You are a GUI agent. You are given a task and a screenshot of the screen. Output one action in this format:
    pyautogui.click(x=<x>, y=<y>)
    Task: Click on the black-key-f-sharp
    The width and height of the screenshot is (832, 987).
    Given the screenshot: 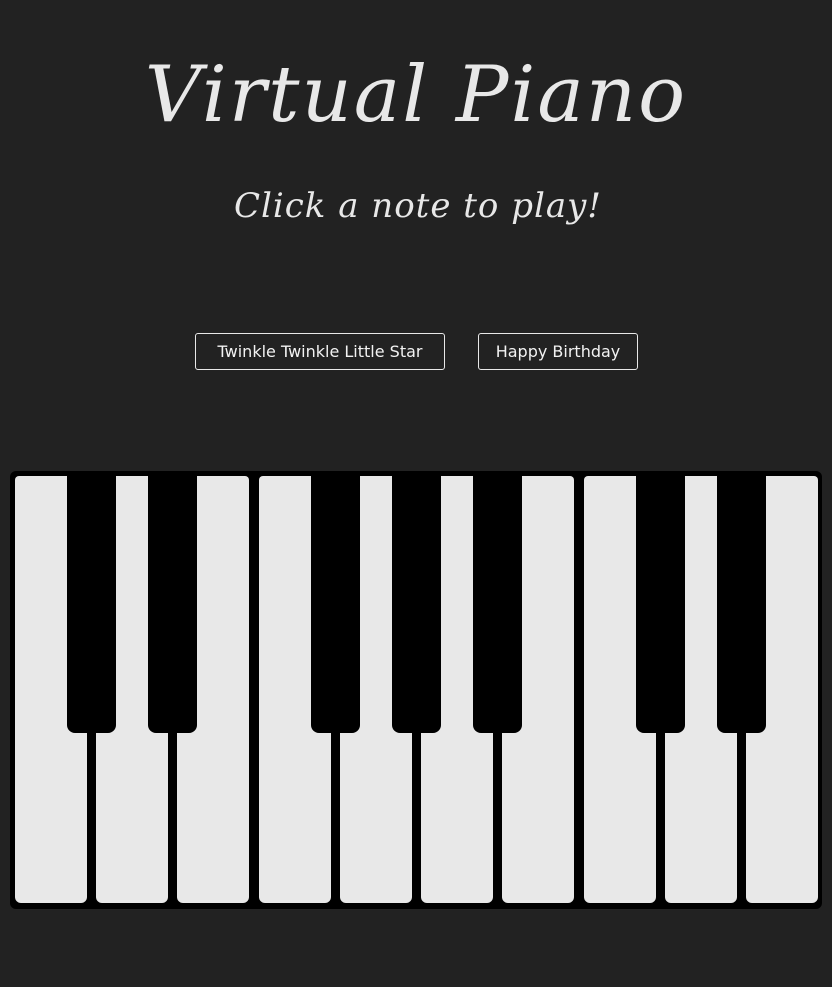 What is the action you would take?
    pyautogui.click(x=335, y=602)
    